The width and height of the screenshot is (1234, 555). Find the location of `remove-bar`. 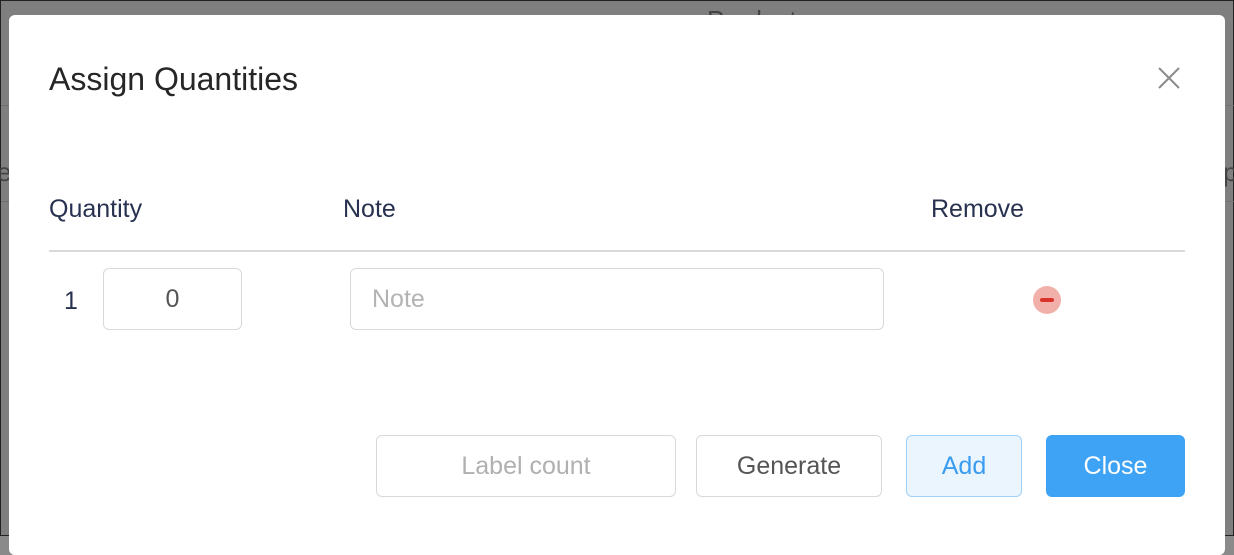

remove-bar is located at coordinates (1047, 300).